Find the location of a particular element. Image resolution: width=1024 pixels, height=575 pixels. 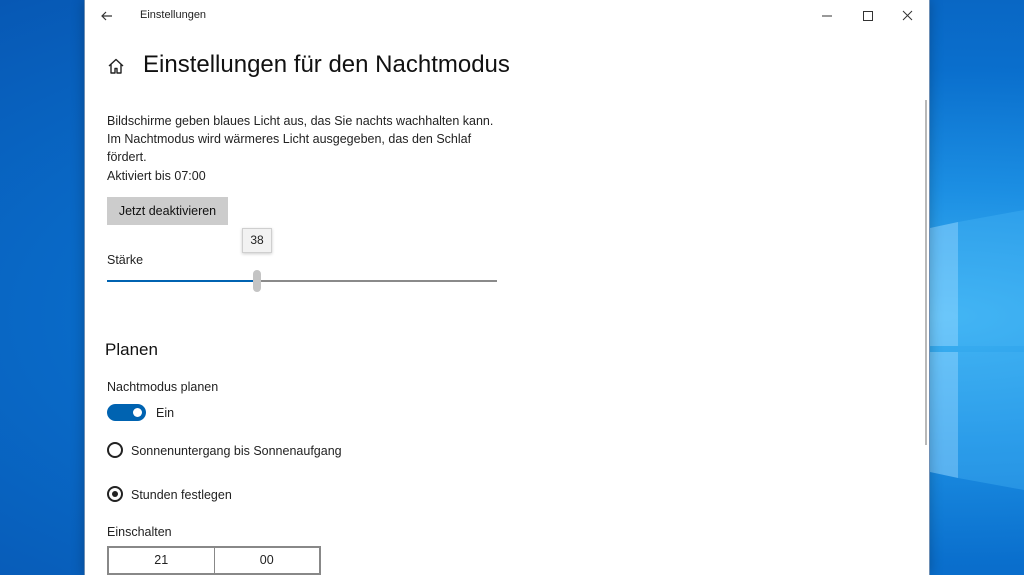

schedule-toggle-label: Nachtmodus planen is located at coordinates (163, 387).